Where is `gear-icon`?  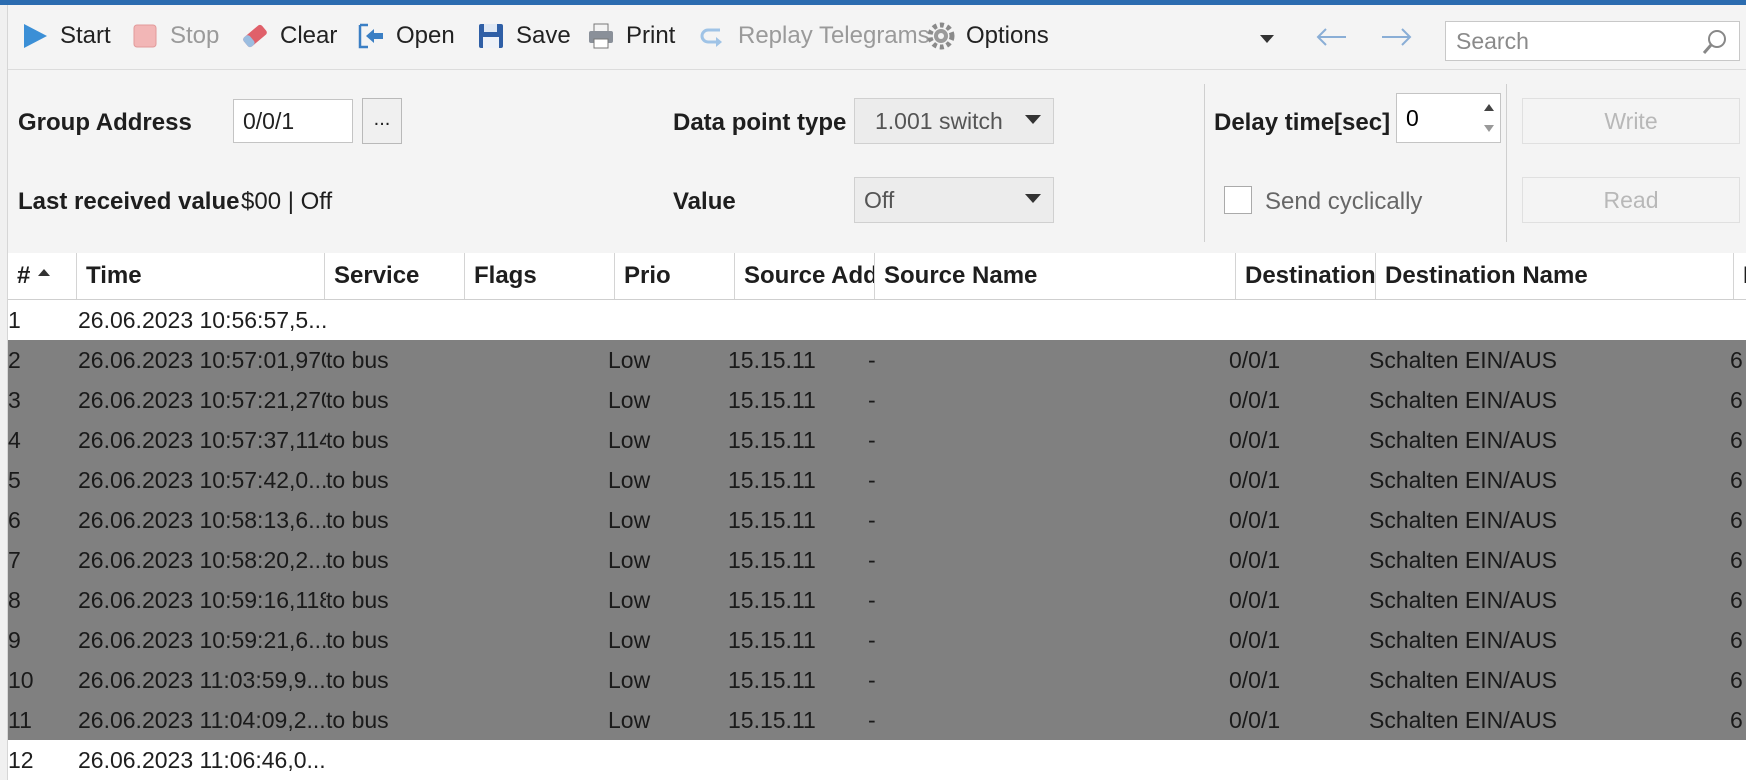
gear-icon is located at coordinates (941, 36).